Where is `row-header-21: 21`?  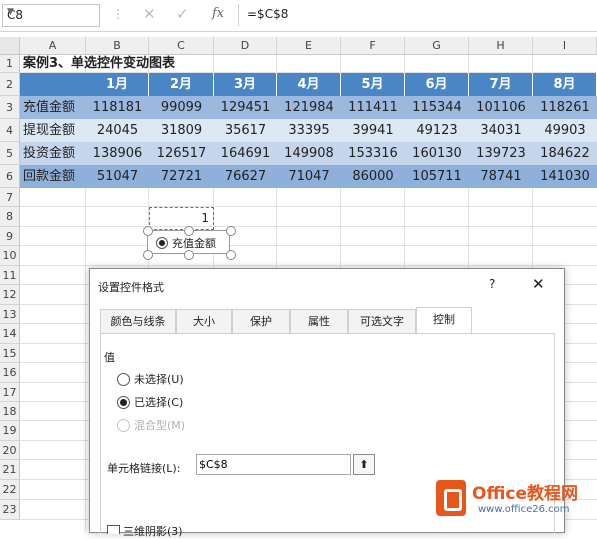 row-header-21: 21 is located at coordinates (10, 470).